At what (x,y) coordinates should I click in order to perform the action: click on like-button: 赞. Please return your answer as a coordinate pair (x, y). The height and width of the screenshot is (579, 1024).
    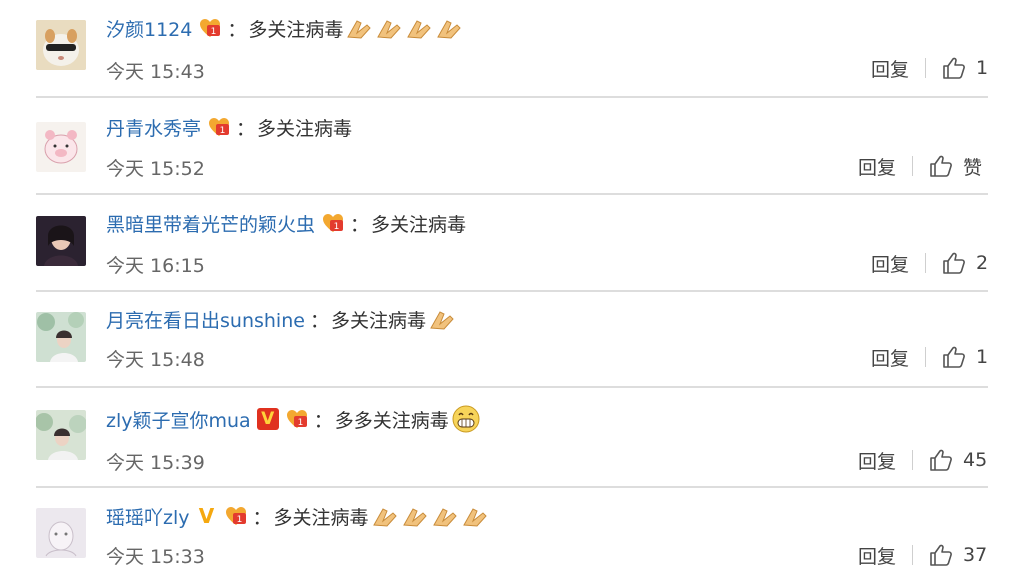
    Looking at the image, I should click on (955, 166).